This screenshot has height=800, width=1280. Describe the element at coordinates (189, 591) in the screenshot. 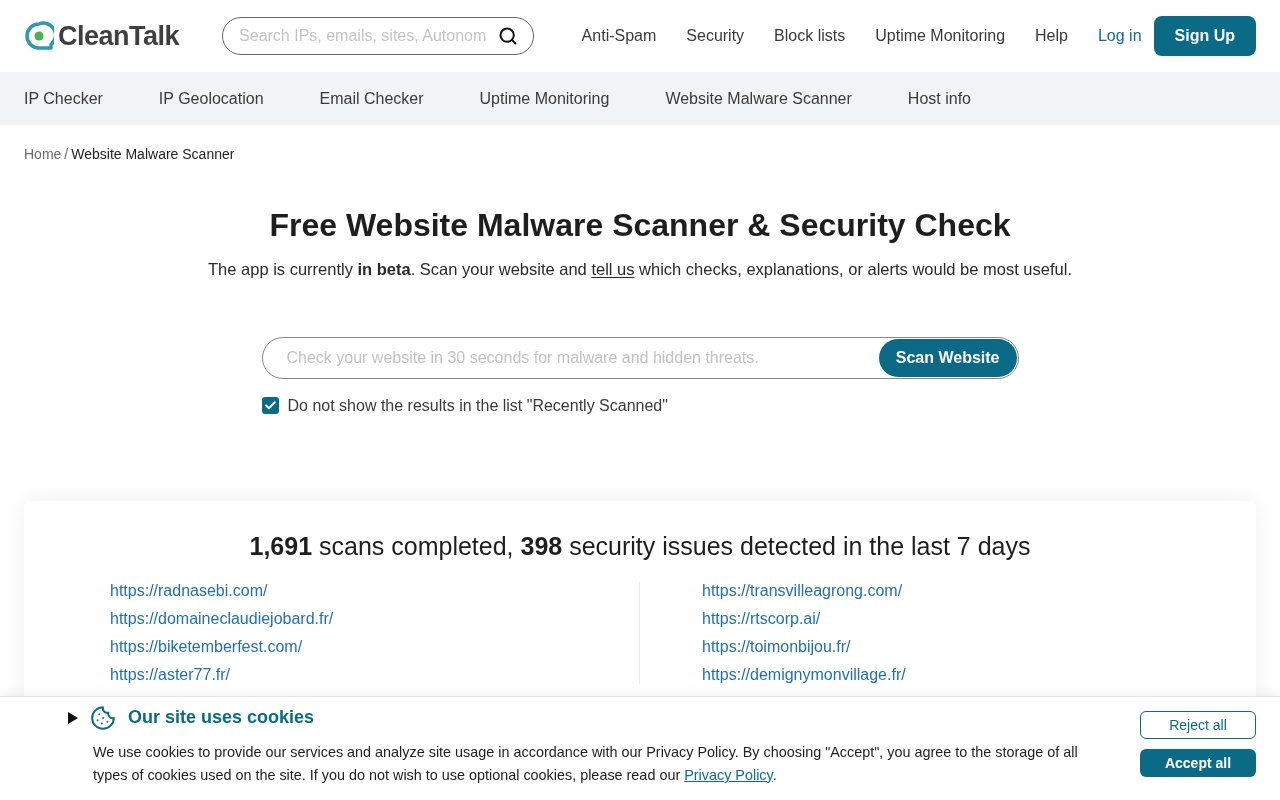

I see `scanned-site-link: https://radnasebi.com/` at that location.